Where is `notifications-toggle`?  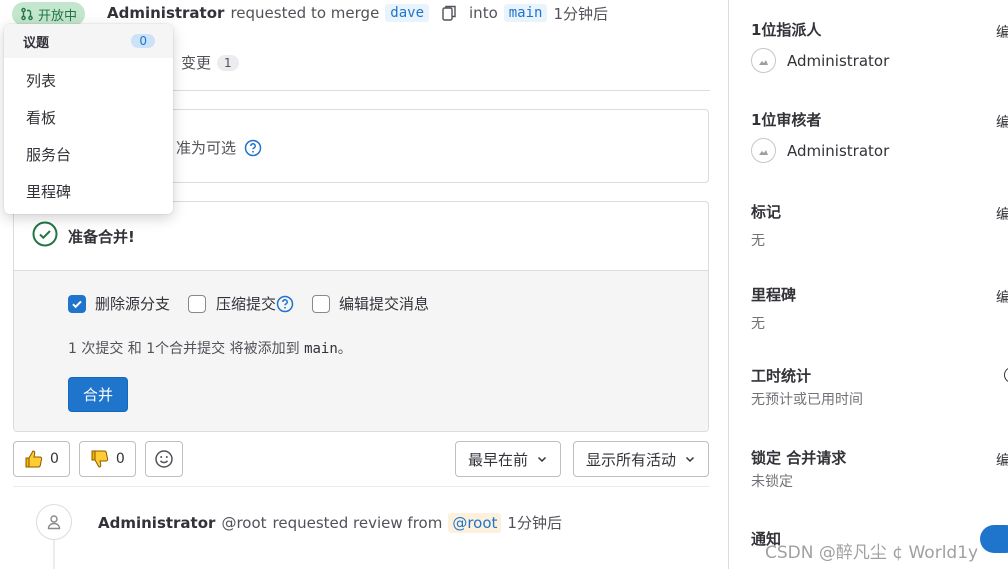 notifications-toggle is located at coordinates (994, 539).